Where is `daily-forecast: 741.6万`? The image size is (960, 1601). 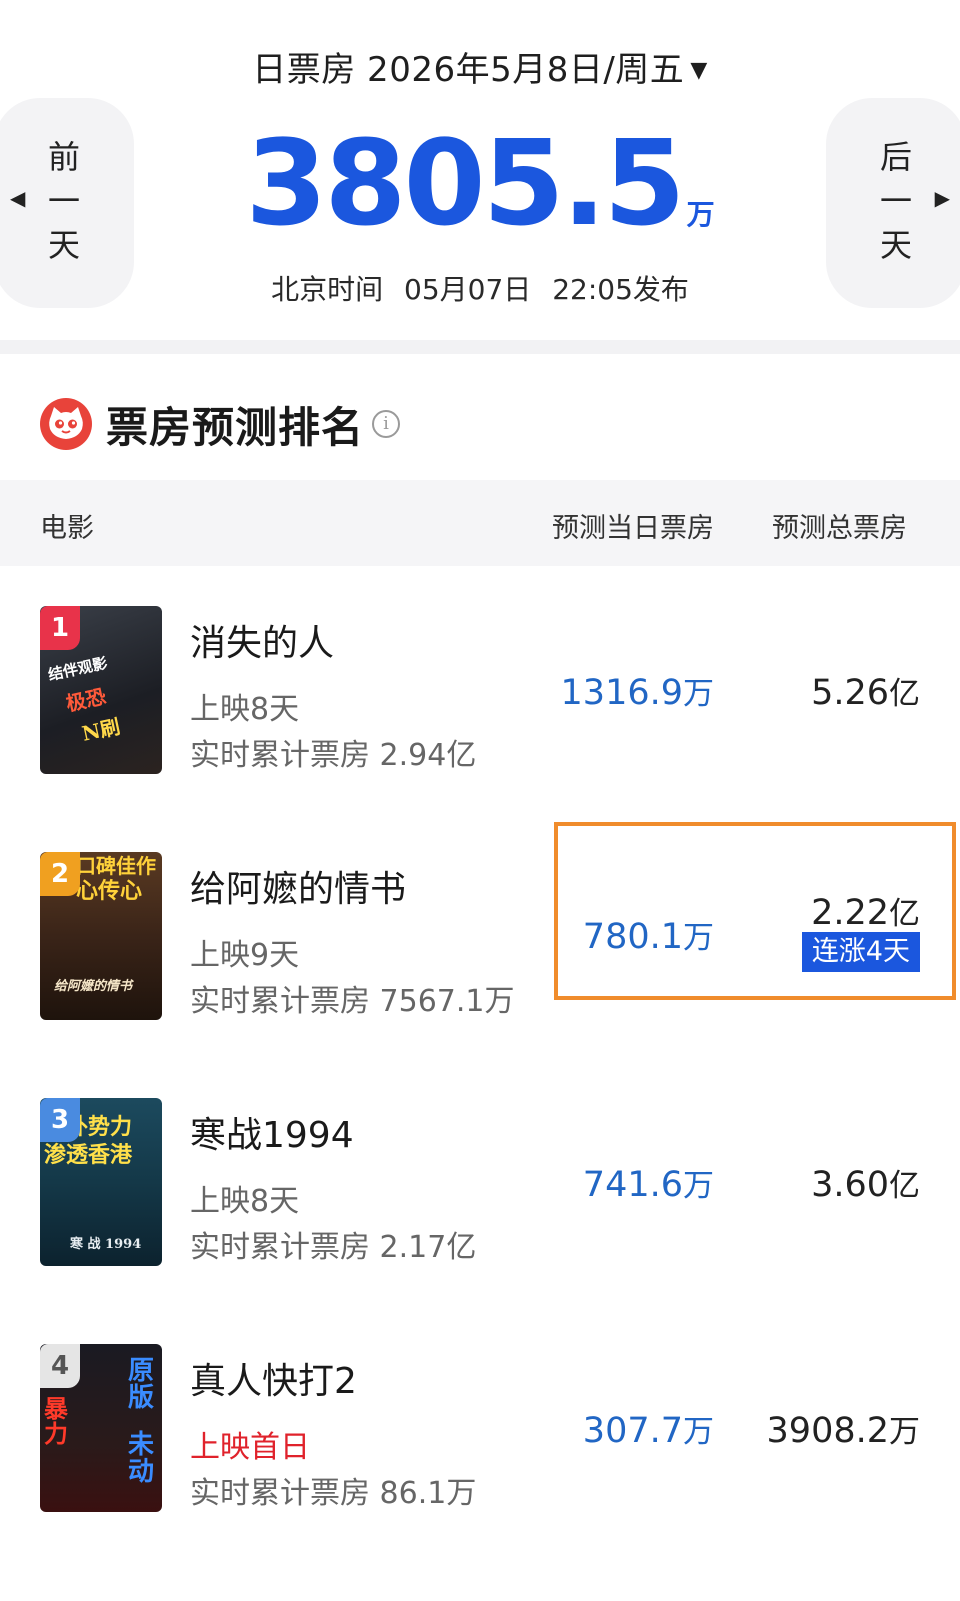
daily-forecast: 741.6万 is located at coordinates (648, 1182).